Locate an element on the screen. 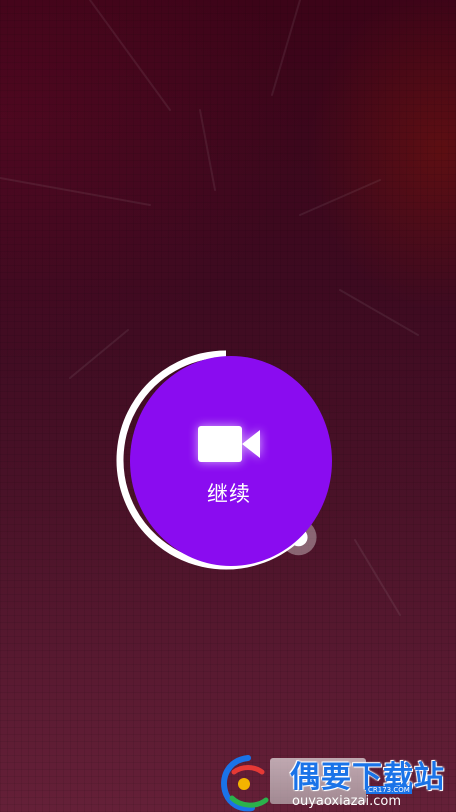 The width and height of the screenshot is (456, 812). site-watermark: 偶要下载站 CR173.COM ouyaoxiazai.com is located at coordinates (337, 782).